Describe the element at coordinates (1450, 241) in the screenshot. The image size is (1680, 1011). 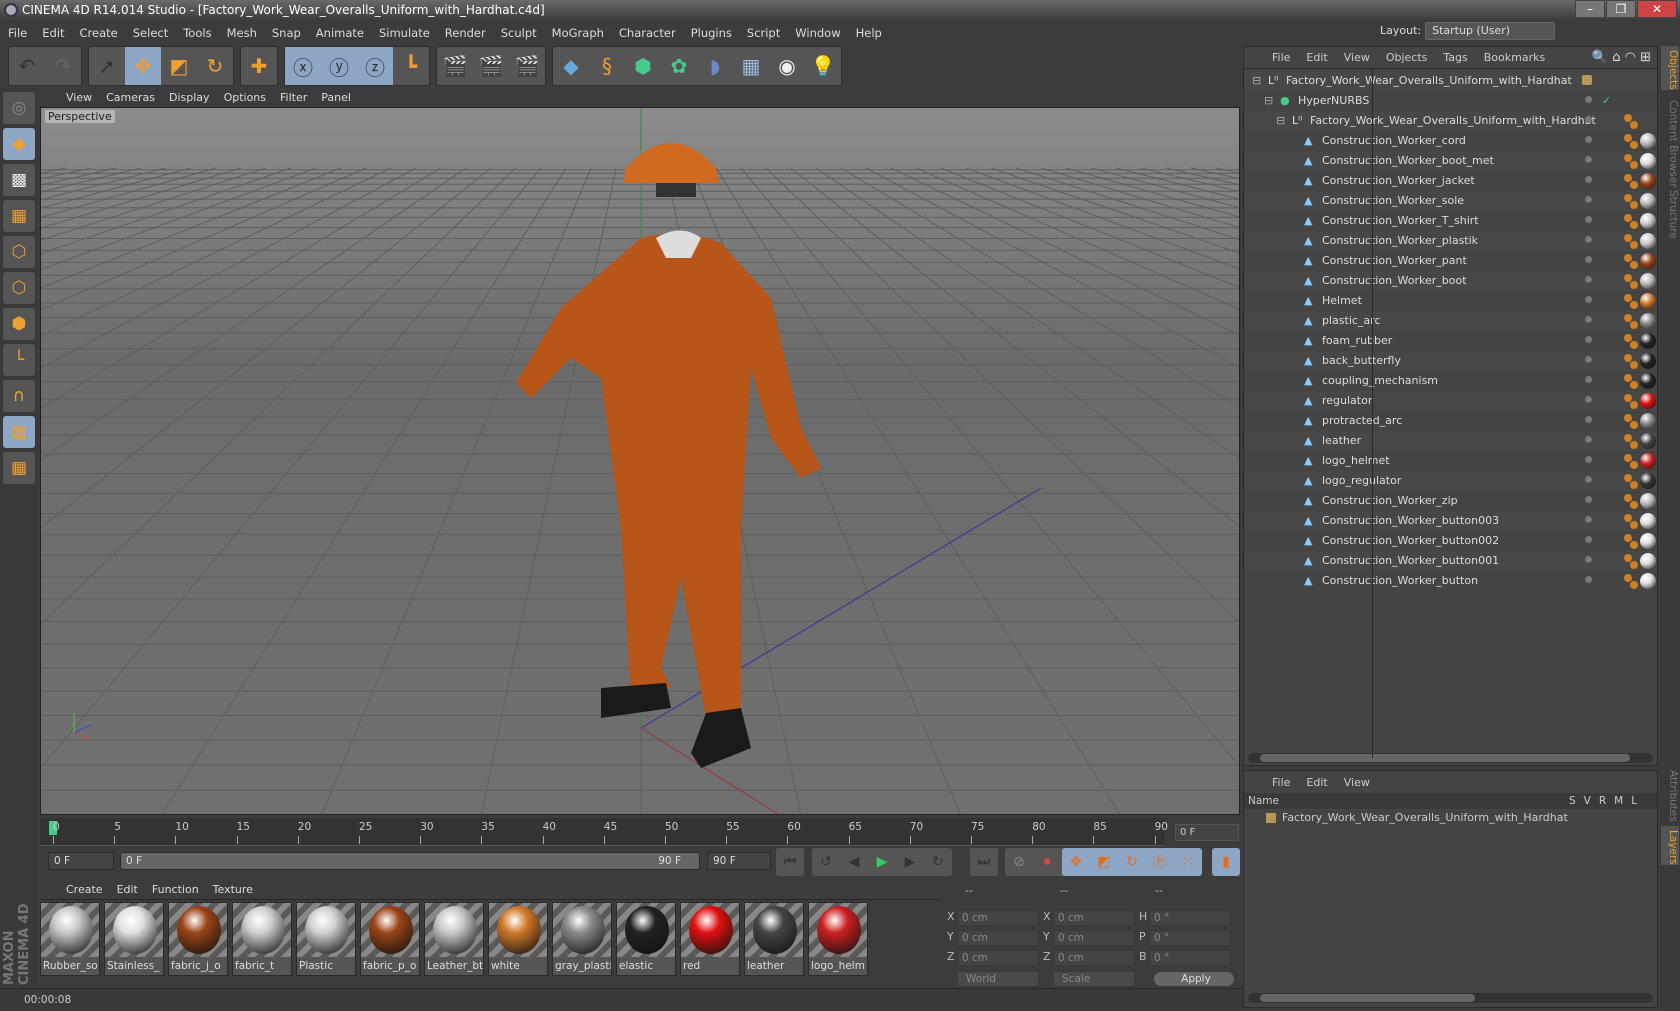
I see `object-row: ▲ Construction_Worker_plastik` at that location.